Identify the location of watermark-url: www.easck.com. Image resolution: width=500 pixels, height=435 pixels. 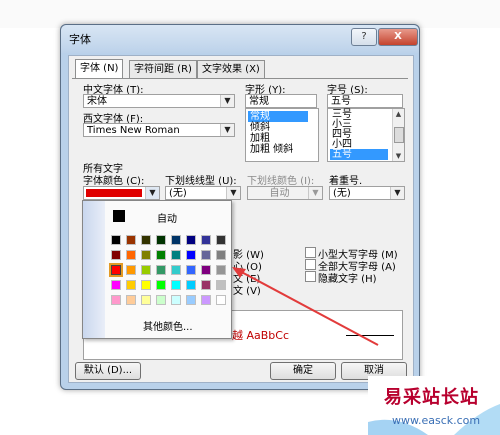
(436, 420).